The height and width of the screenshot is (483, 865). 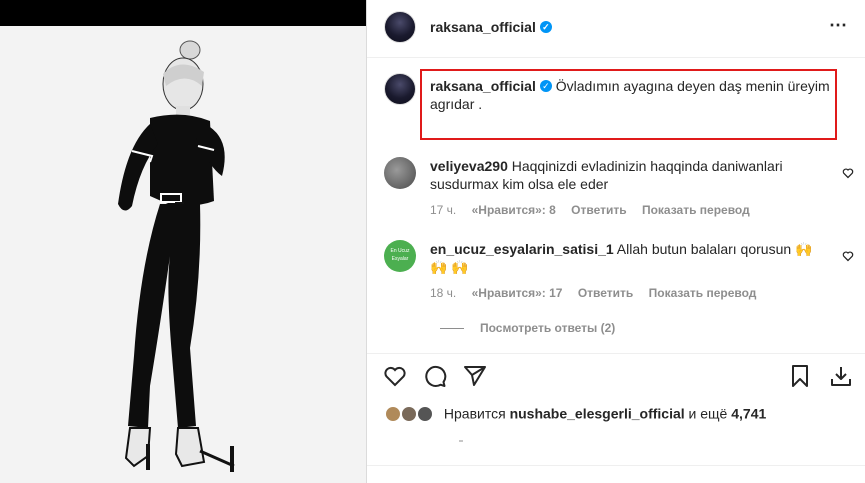 What do you see at coordinates (469, 166) in the screenshot?
I see `commenter-username: veliyeva290` at bounding box center [469, 166].